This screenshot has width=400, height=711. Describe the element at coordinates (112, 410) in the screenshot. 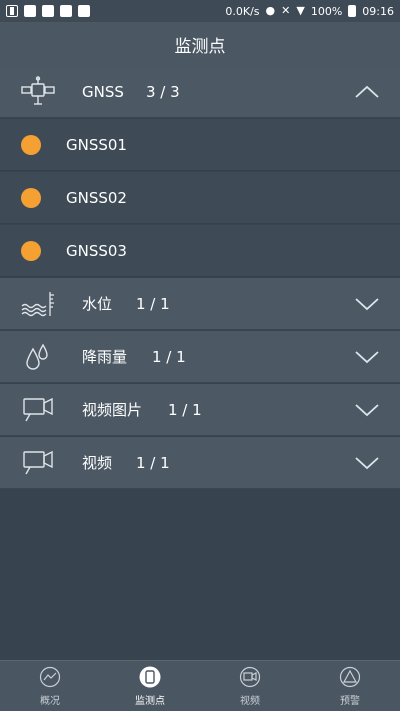

I see `group-label: 视频图片` at that location.